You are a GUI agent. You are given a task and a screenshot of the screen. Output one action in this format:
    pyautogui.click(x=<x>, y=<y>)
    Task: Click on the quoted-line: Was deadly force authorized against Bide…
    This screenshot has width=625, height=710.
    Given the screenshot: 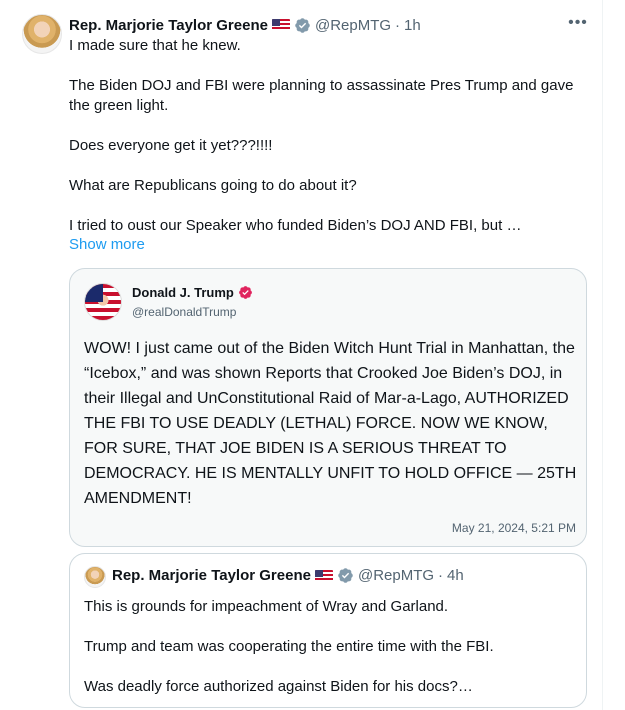 What is the action you would take?
    pyautogui.click(x=278, y=686)
    